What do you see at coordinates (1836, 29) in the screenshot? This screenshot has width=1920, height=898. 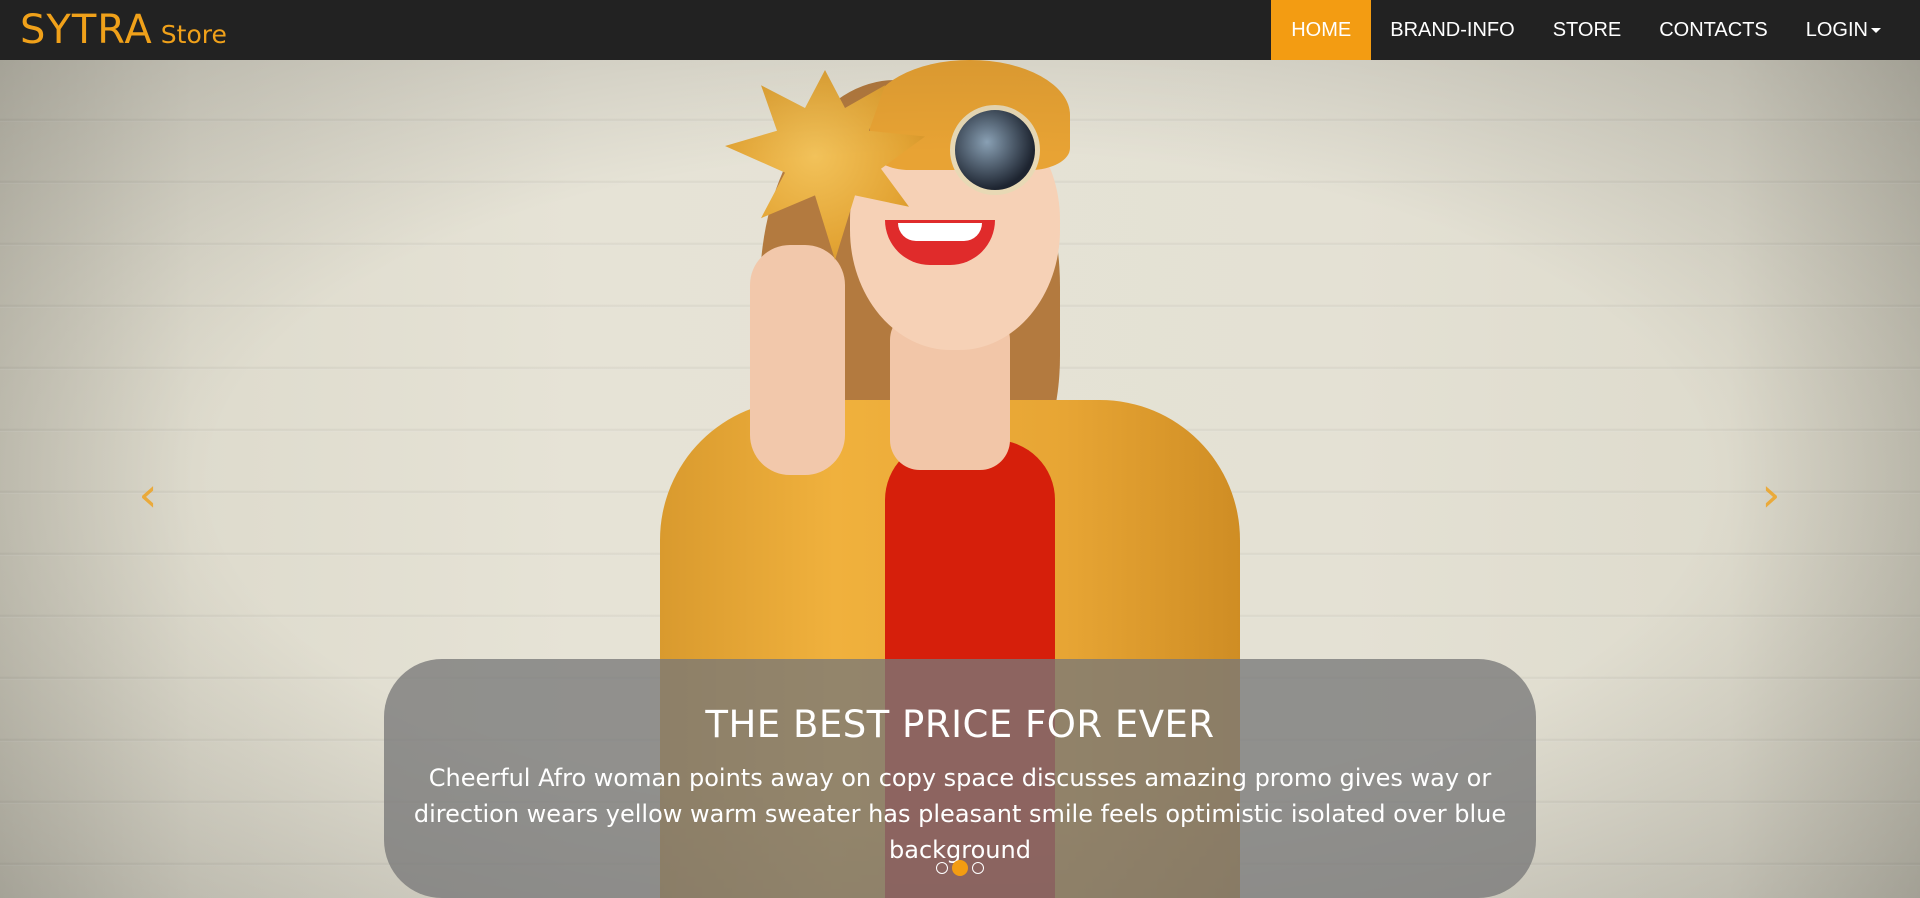 I see `nav-item-label: LOGIN` at bounding box center [1836, 29].